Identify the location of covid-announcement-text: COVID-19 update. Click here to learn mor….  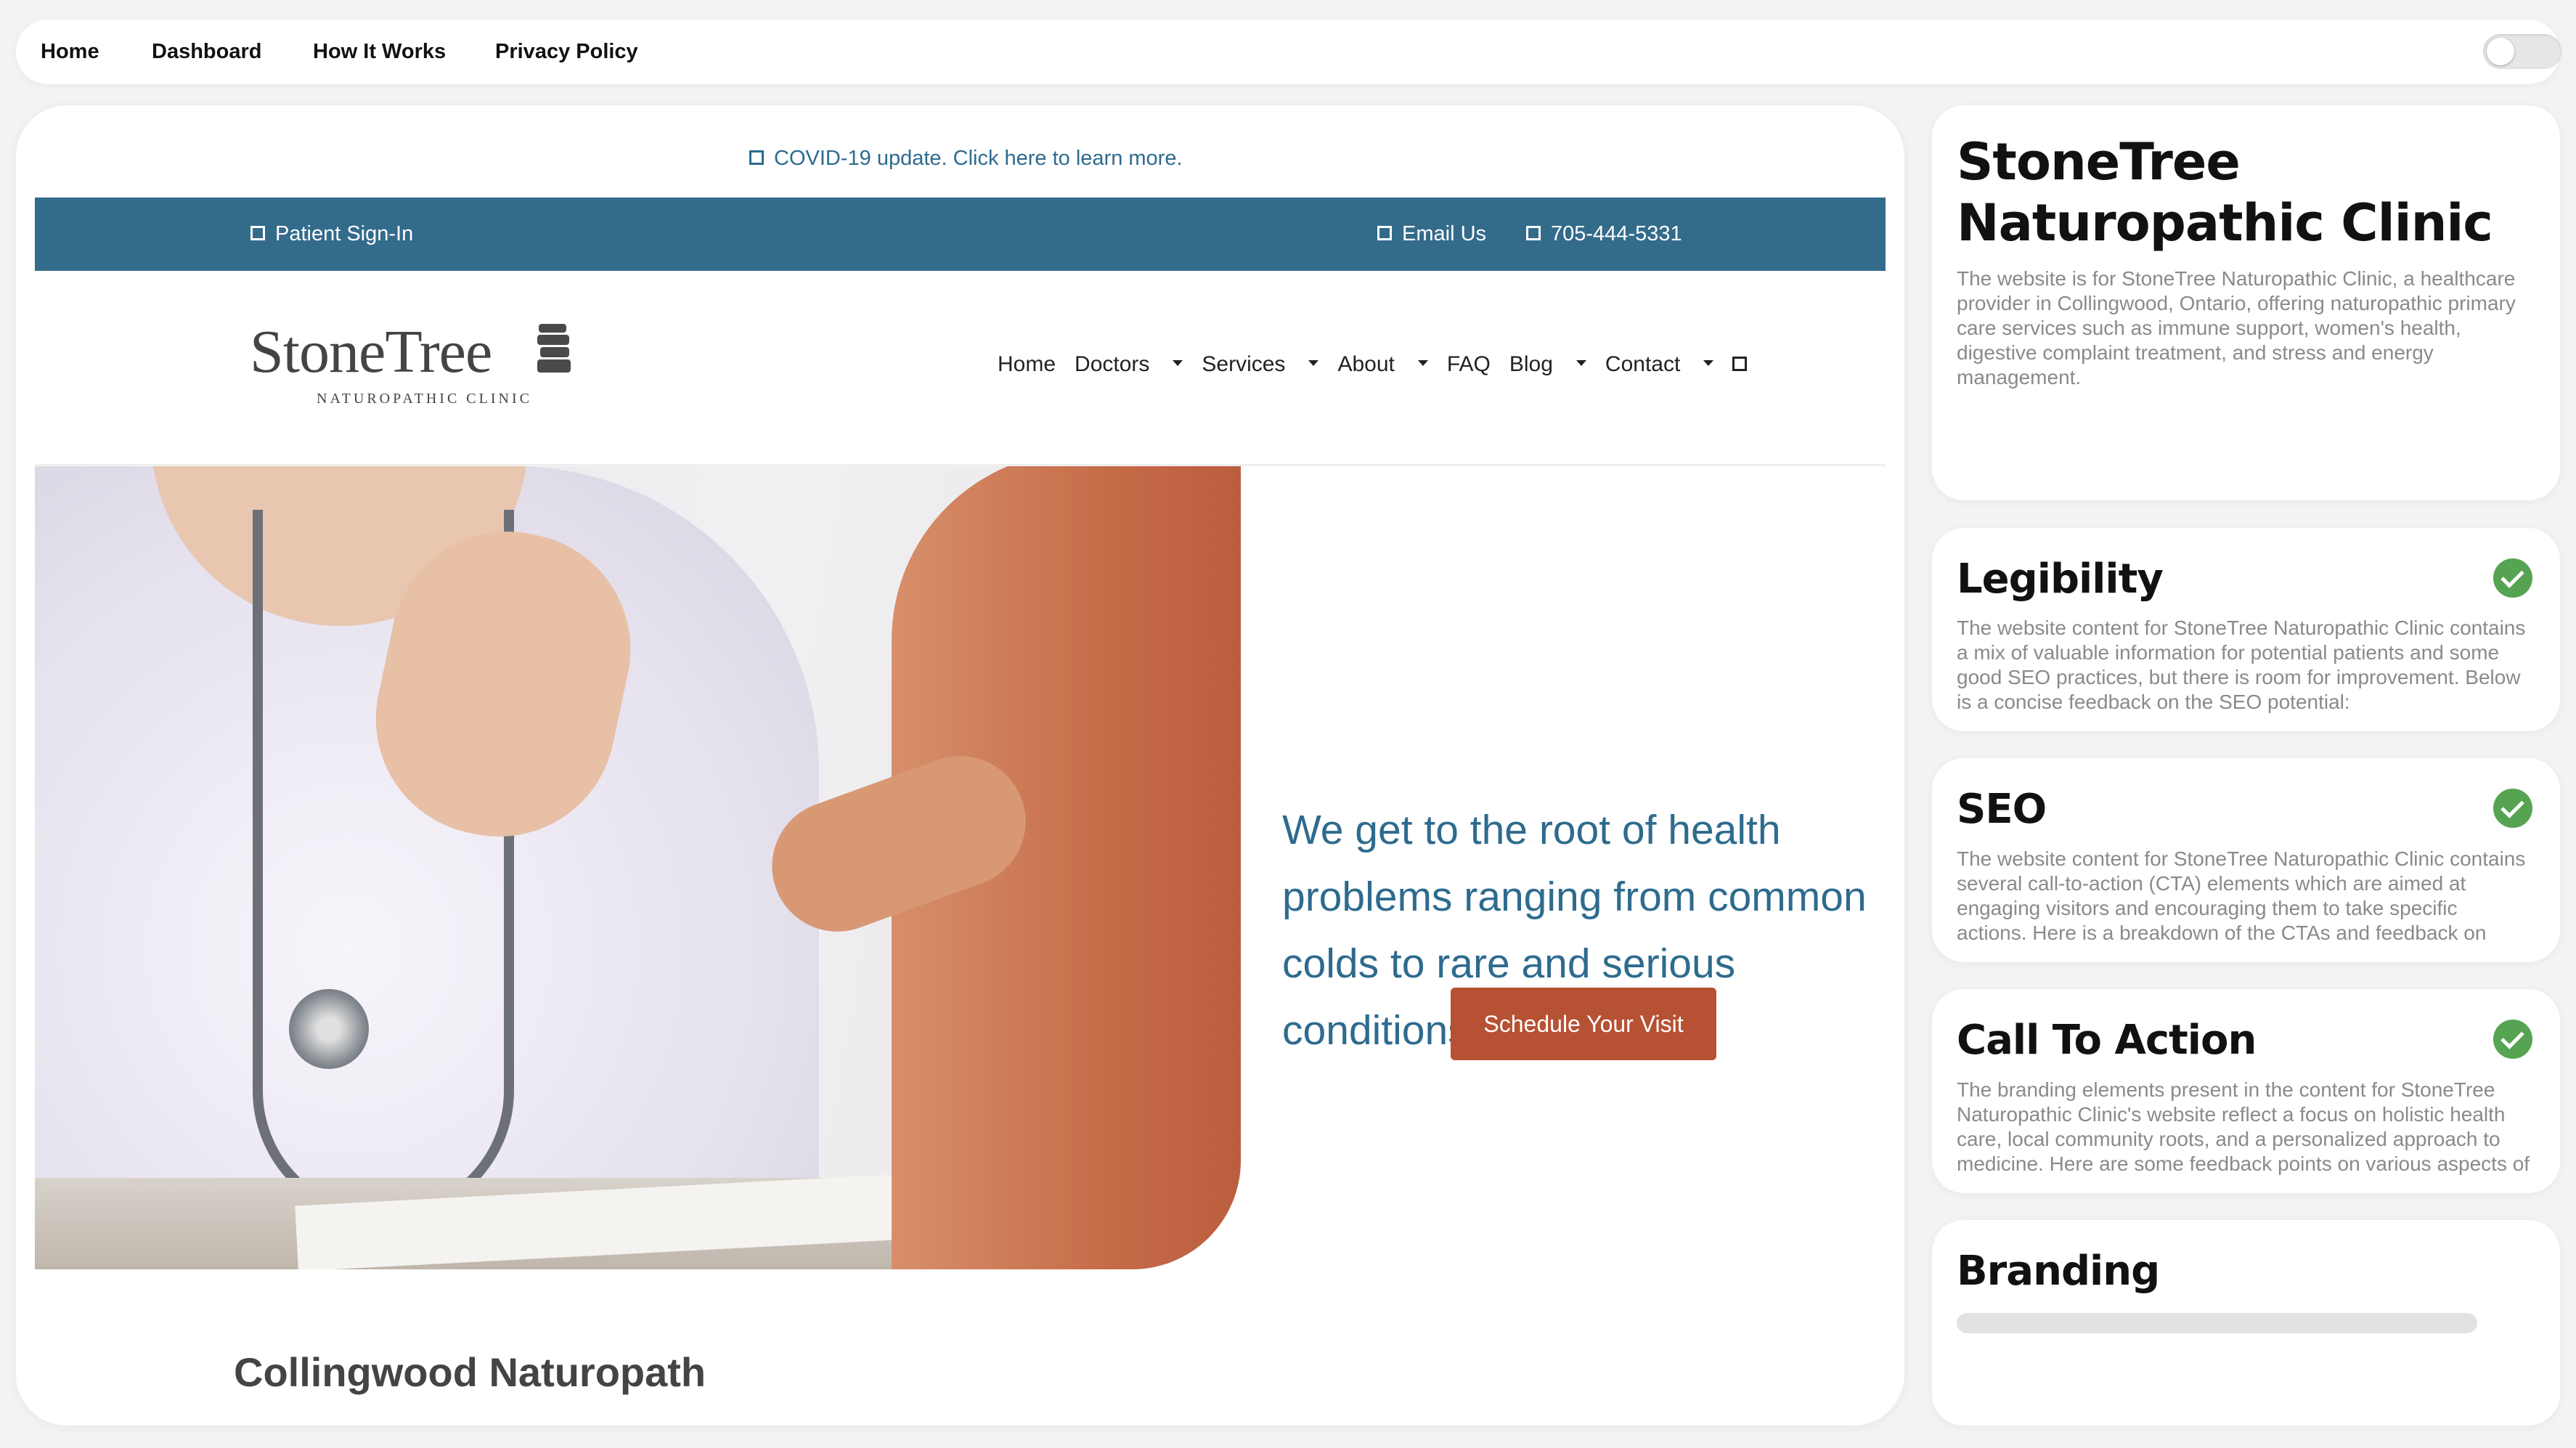
(978, 158).